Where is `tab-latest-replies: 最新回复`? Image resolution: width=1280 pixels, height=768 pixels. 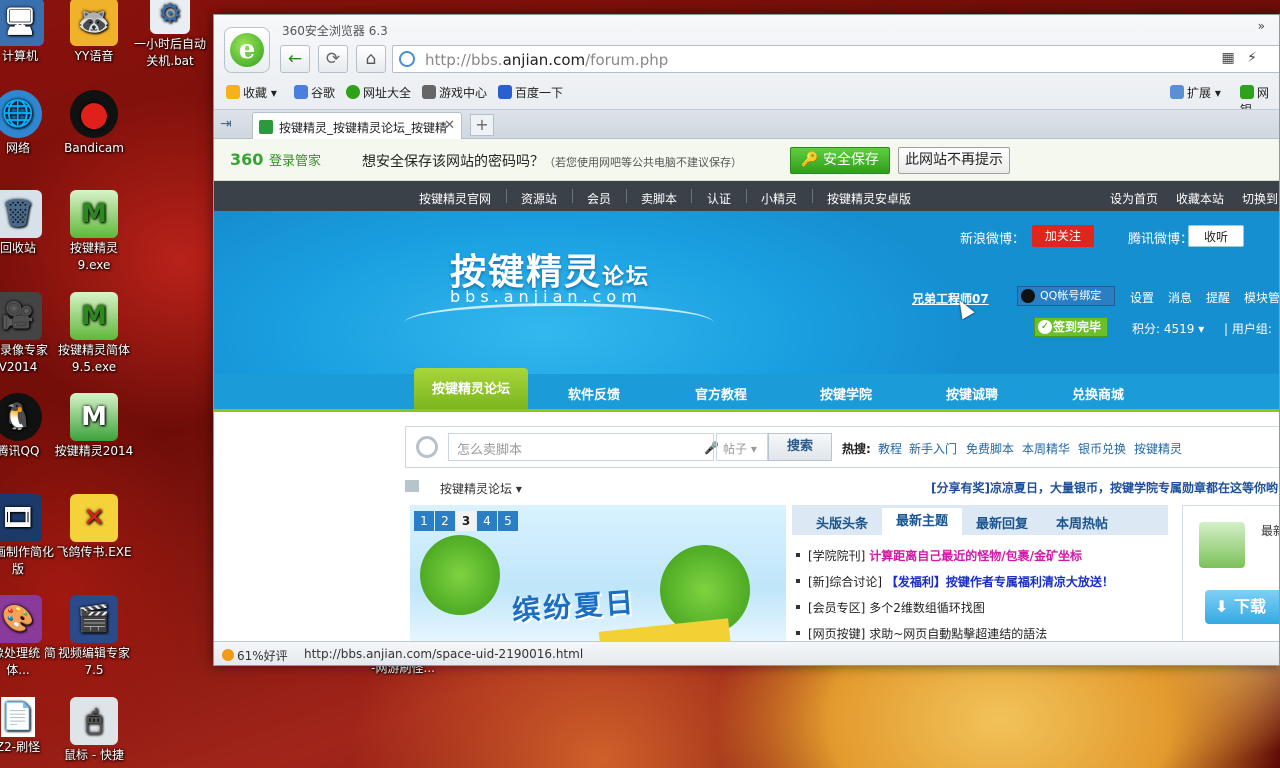
tab-latest-replies: 最新回复 is located at coordinates (1002, 522).